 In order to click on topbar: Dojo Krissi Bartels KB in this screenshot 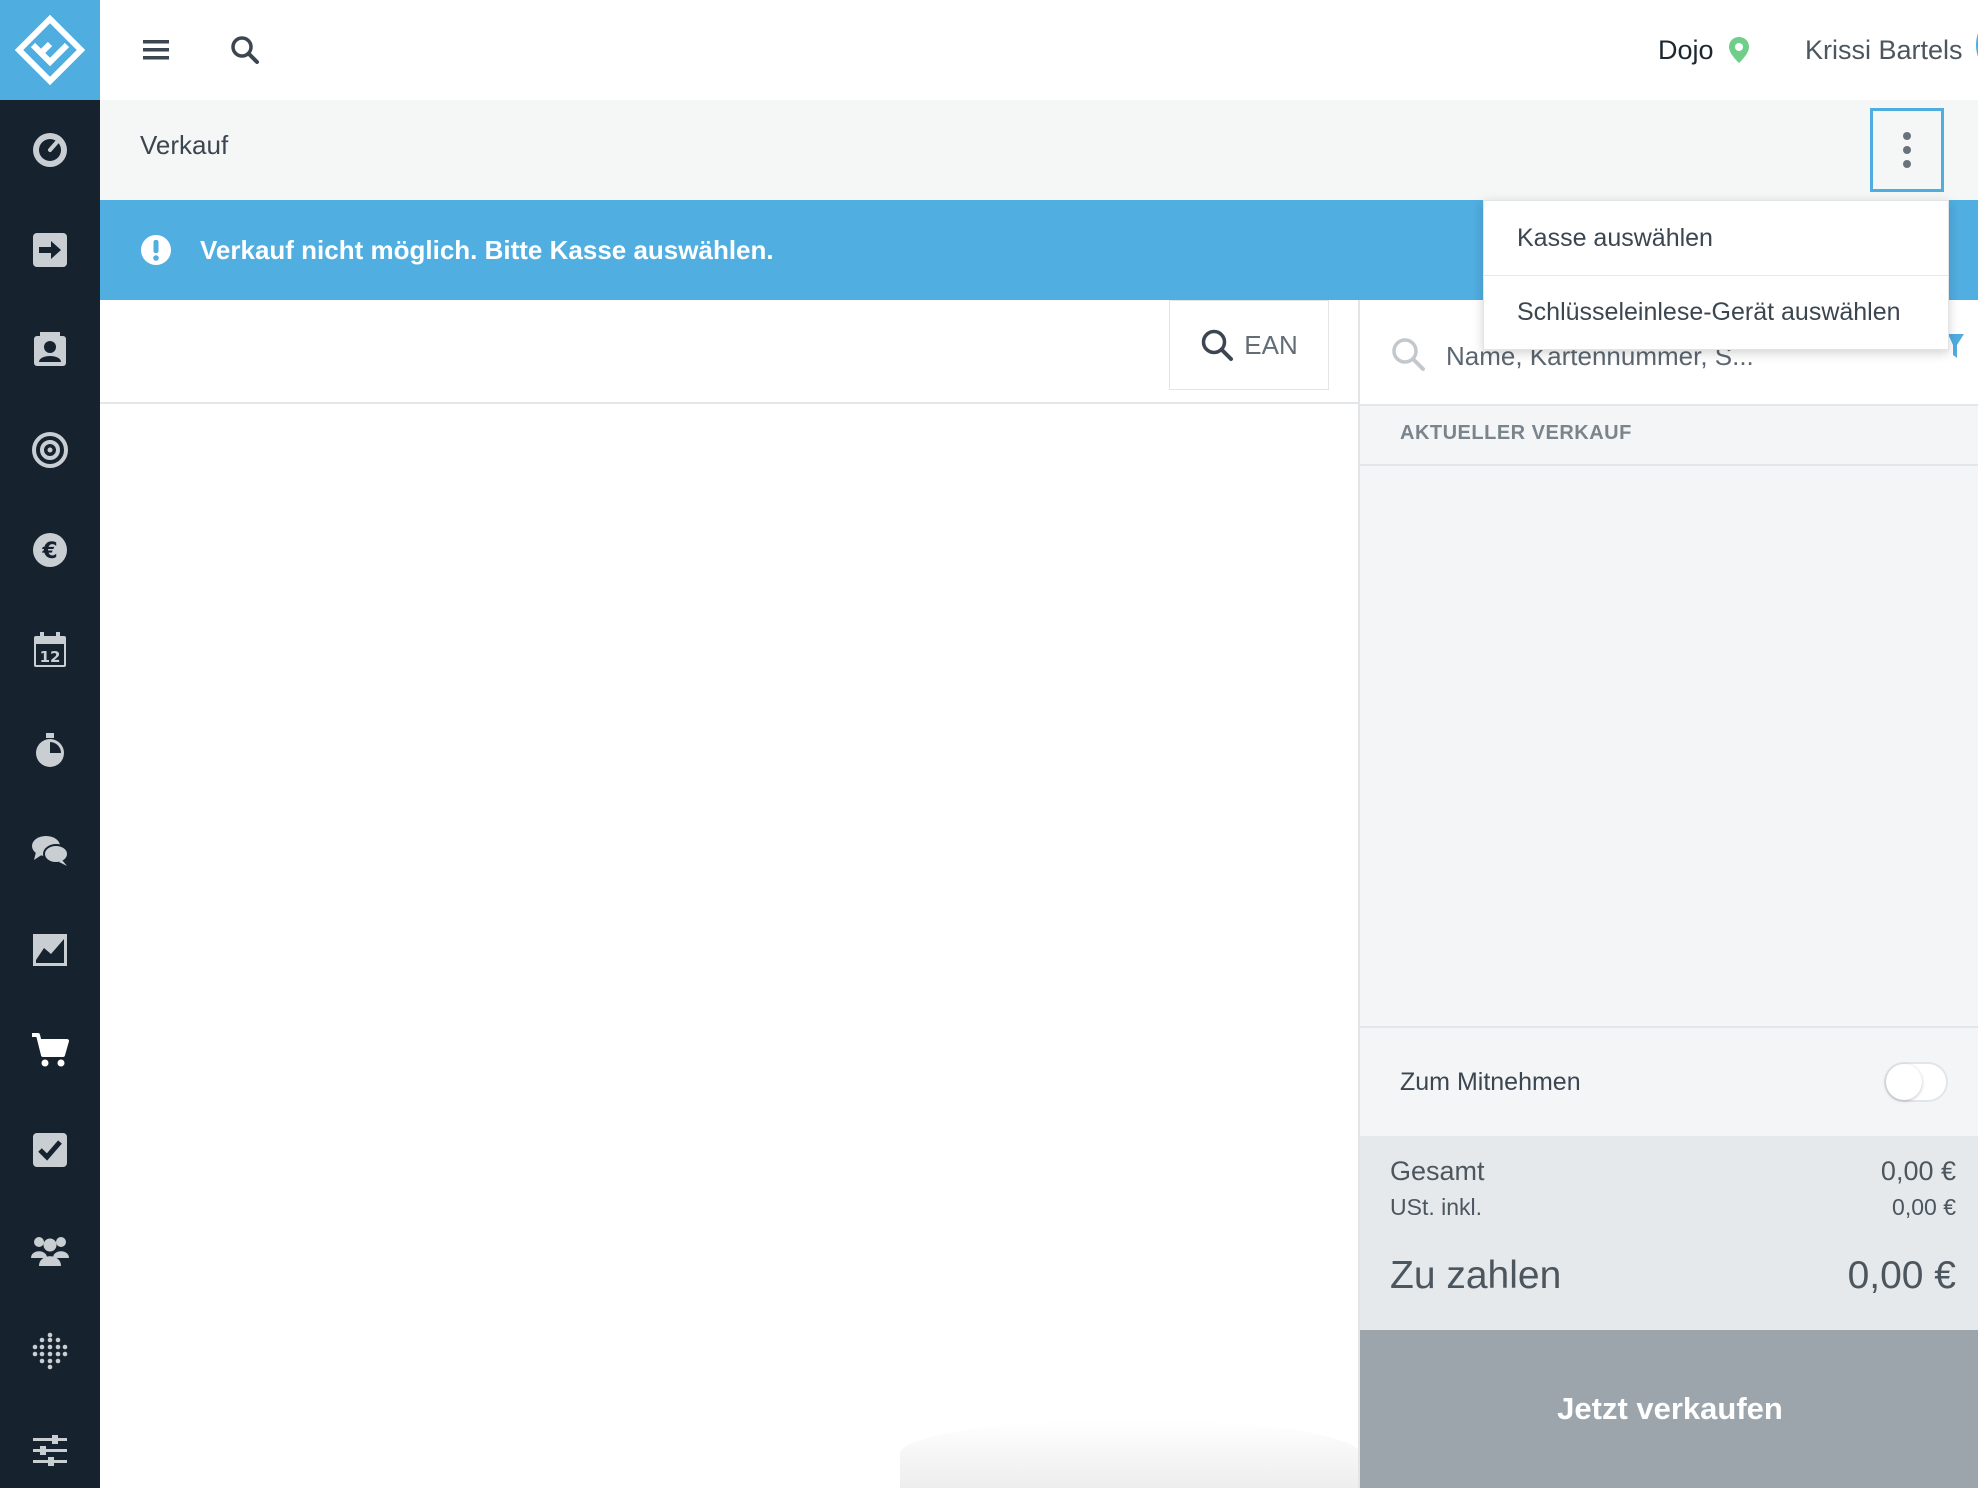, I will do `click(1039, 50)`.